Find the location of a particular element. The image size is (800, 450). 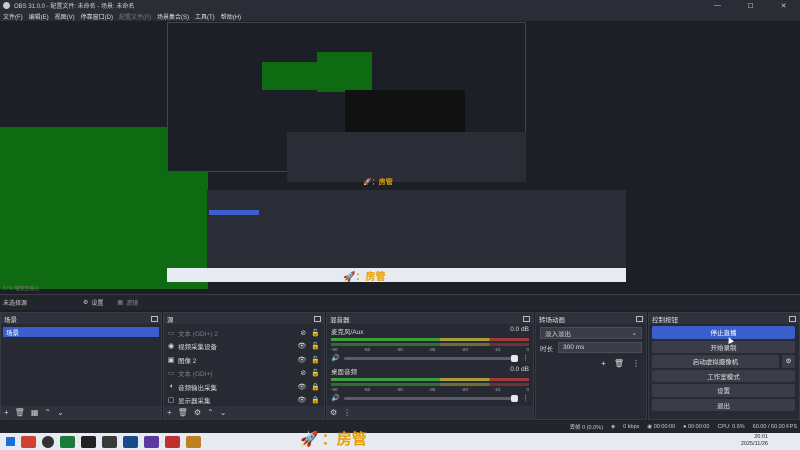

start-recording-button: 开始录制 is located at coordinates (723, 346).